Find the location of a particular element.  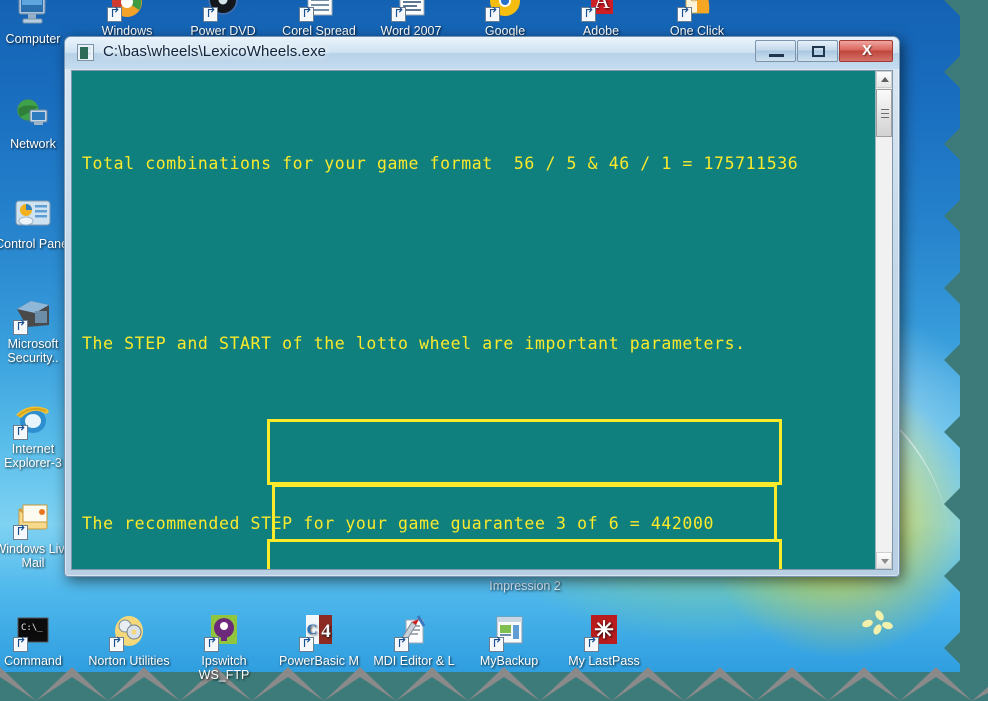

computer-icon is located at coordinates (33, 15).